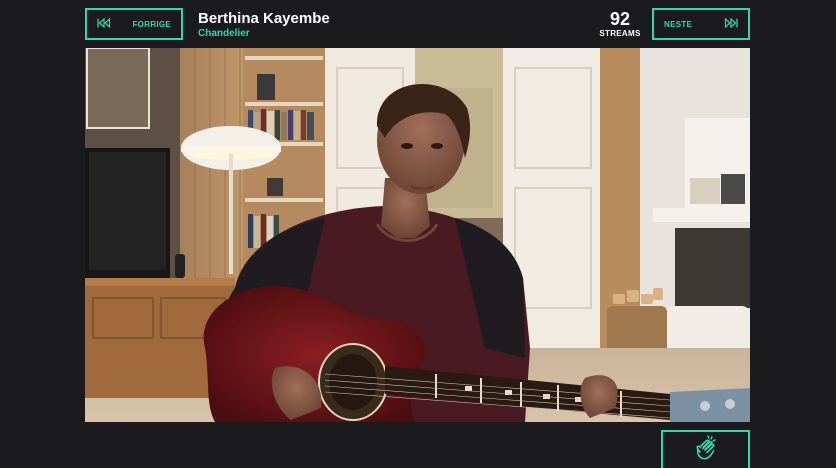  I want to click on streams-counter: 92 STREAMS, so click(620, 24).